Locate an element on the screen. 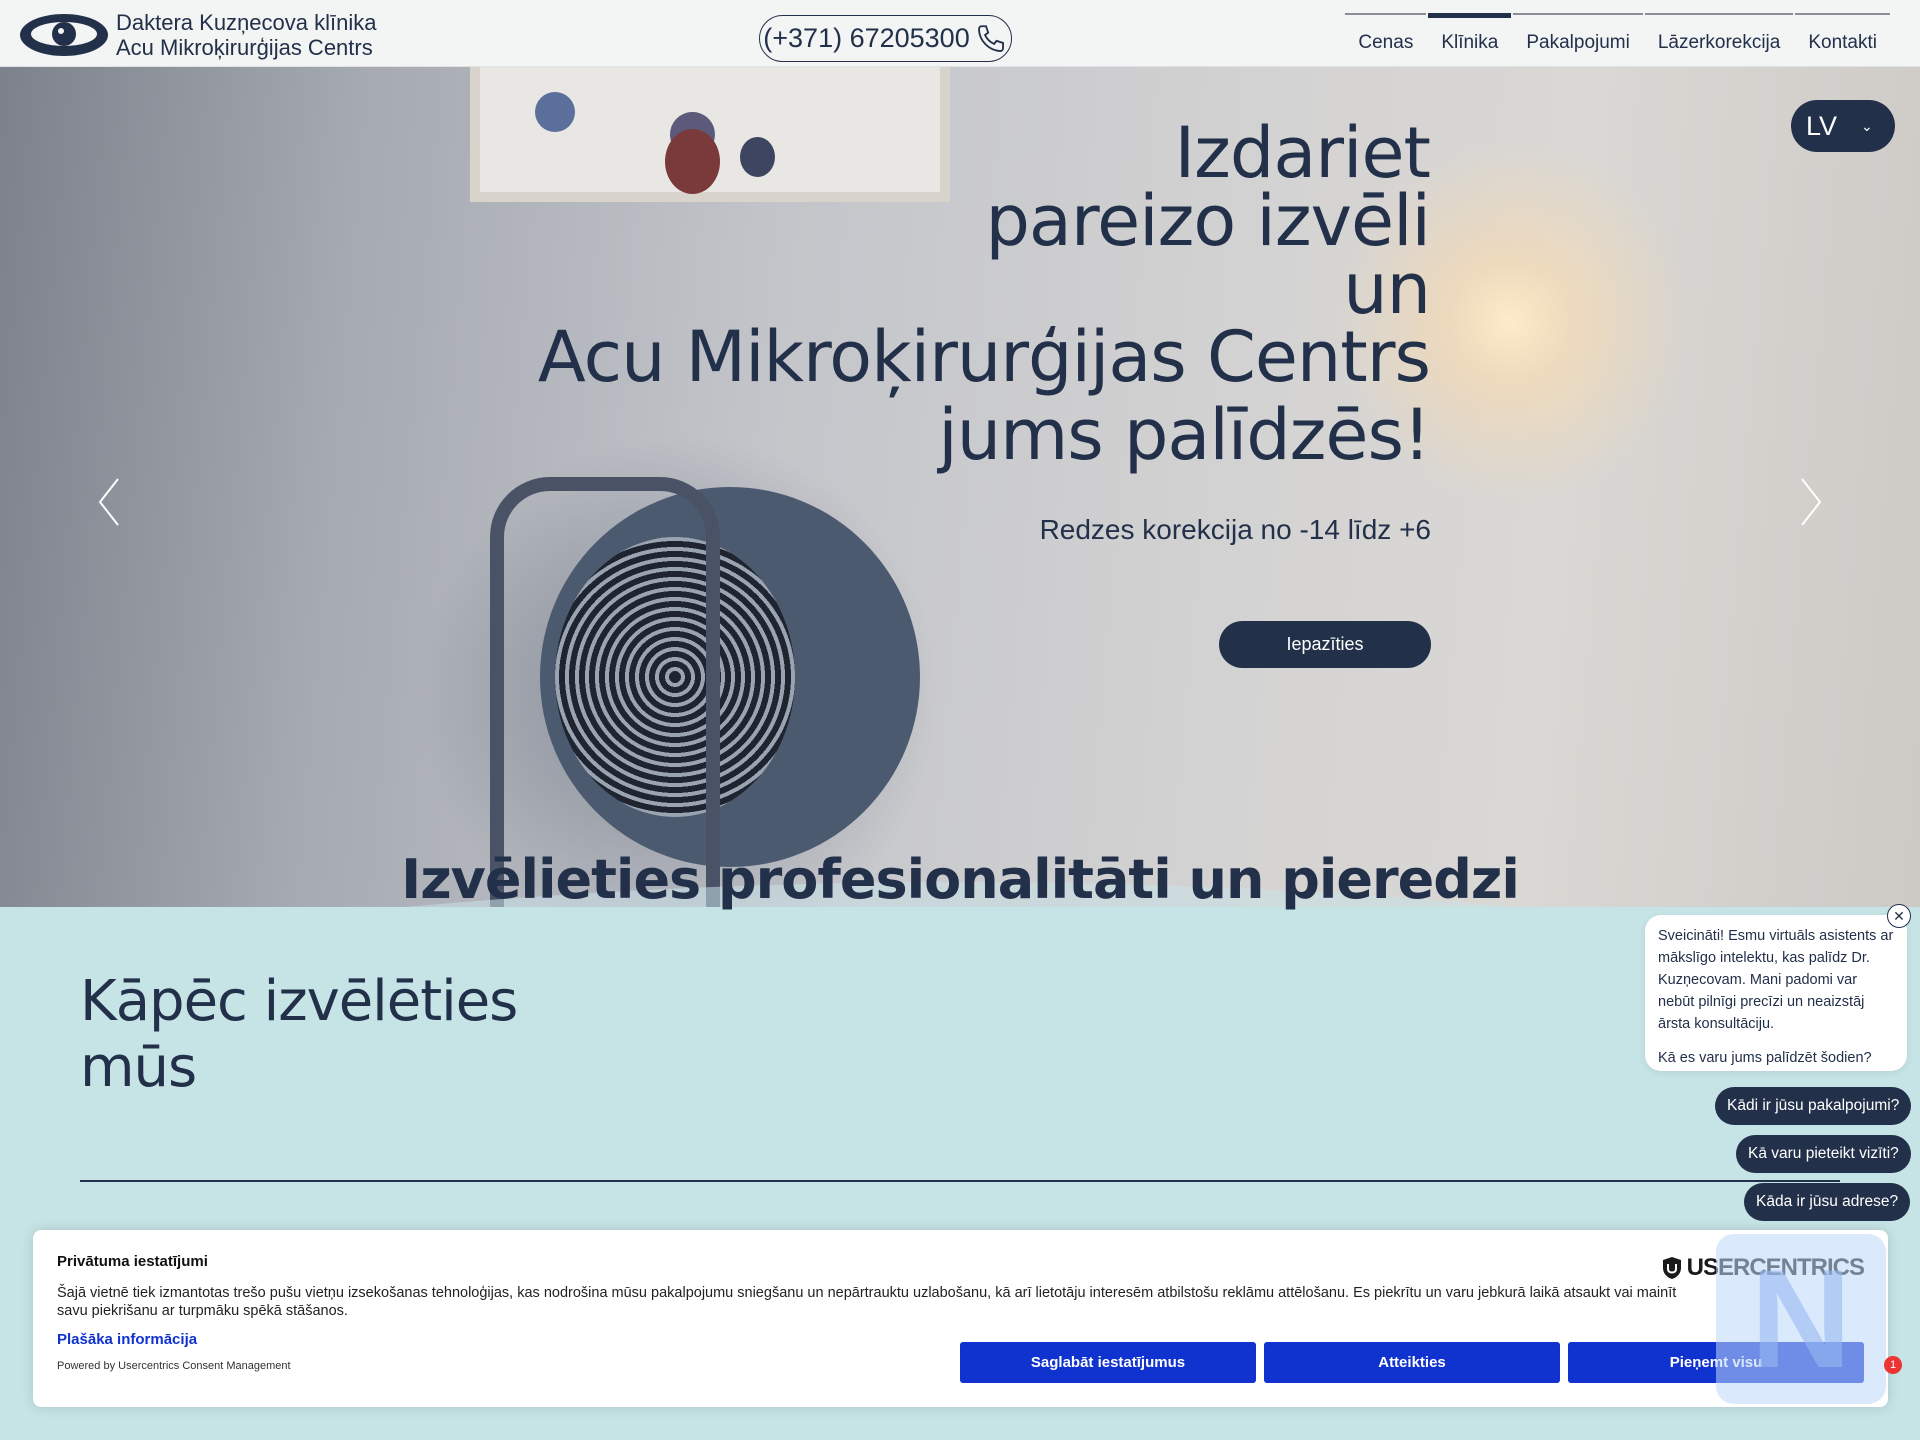  chat-launcher-overlay-icon: N is located at coordinates (1801, 1319).